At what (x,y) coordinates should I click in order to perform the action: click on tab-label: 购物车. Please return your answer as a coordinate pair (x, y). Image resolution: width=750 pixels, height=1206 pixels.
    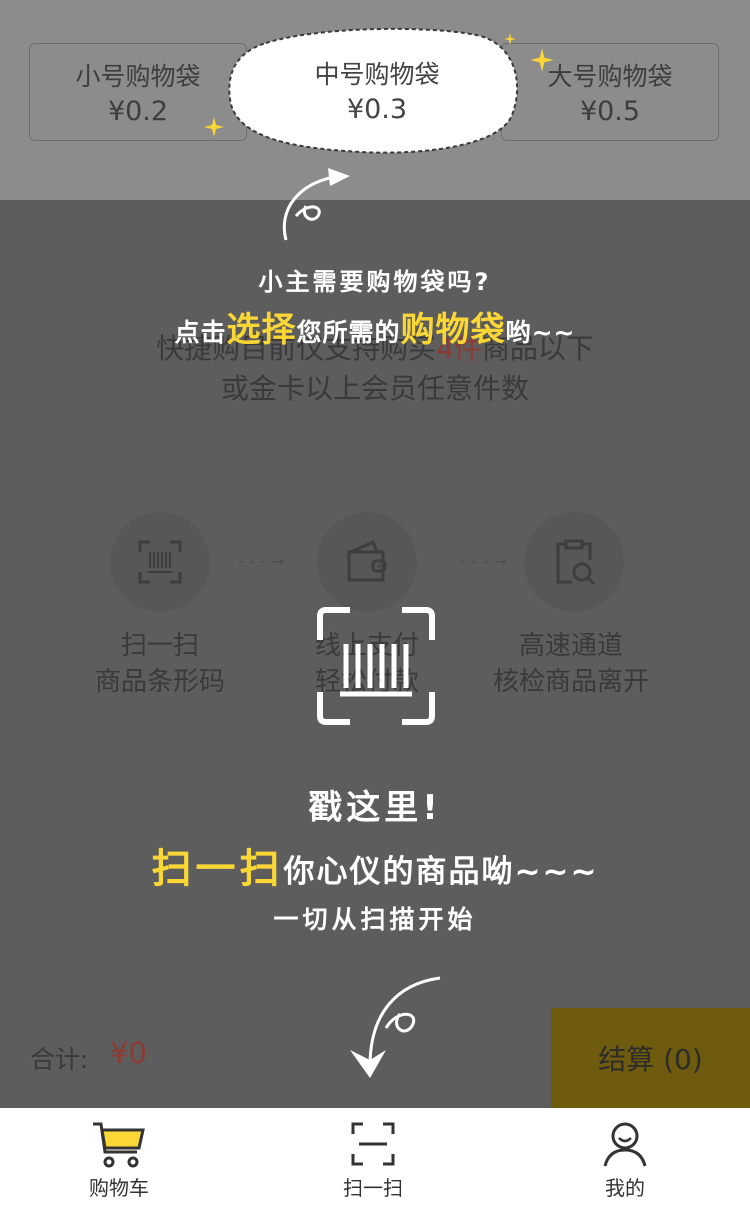
    Looking at the image, I should click on (119, 1188).